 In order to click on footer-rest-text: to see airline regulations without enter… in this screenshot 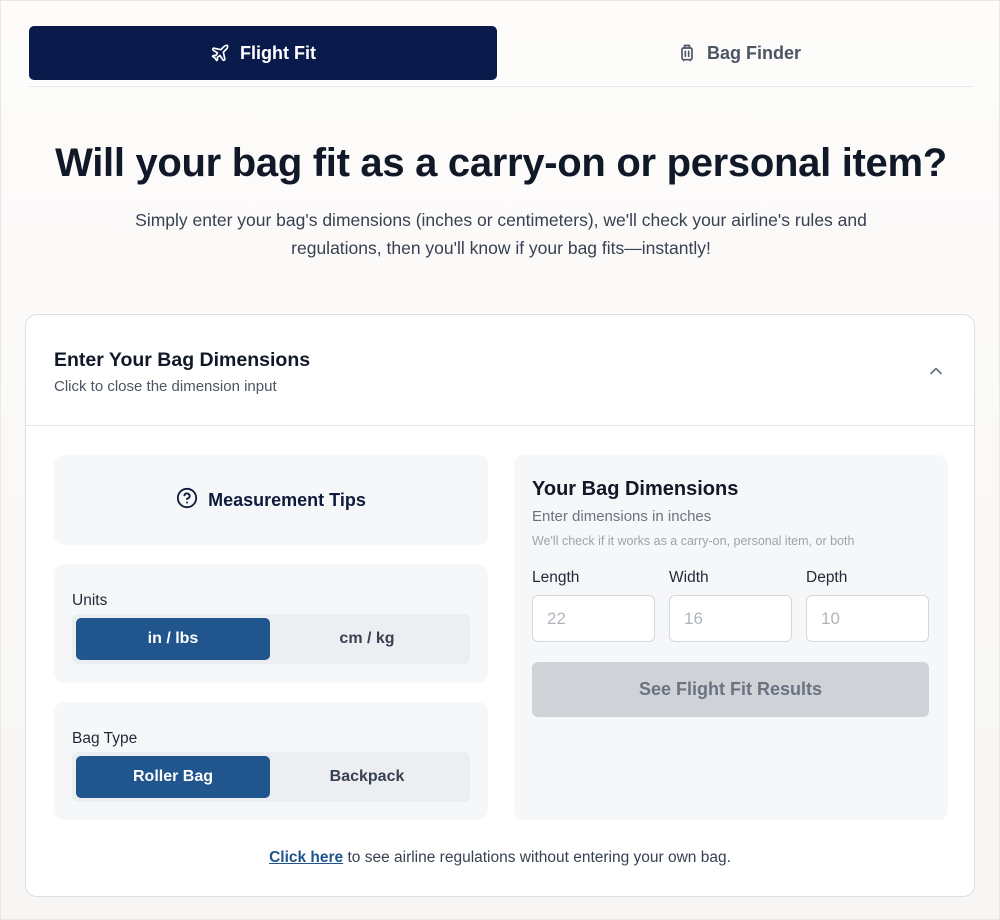, I will do `click(537, 857)`.